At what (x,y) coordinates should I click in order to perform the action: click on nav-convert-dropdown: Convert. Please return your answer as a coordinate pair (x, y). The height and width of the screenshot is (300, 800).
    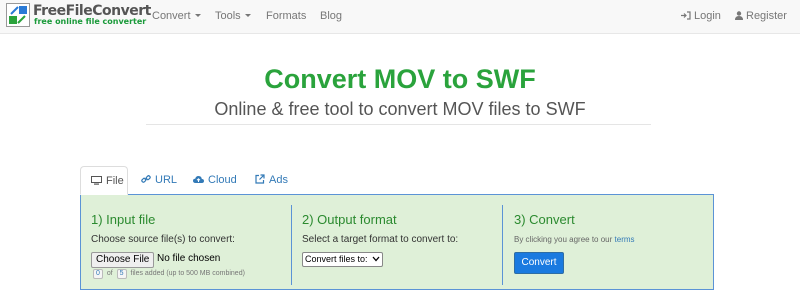
    Looking at the image, I should click on (176, 16).